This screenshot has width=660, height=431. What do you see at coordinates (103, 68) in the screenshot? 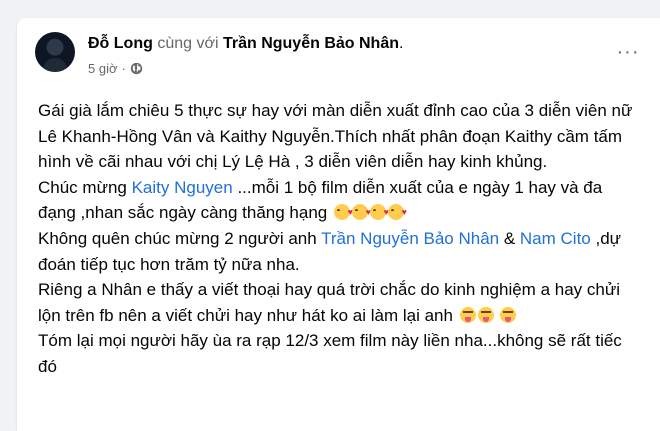
I see `post-time: 5 giờ` at bounding box center [103, 68].